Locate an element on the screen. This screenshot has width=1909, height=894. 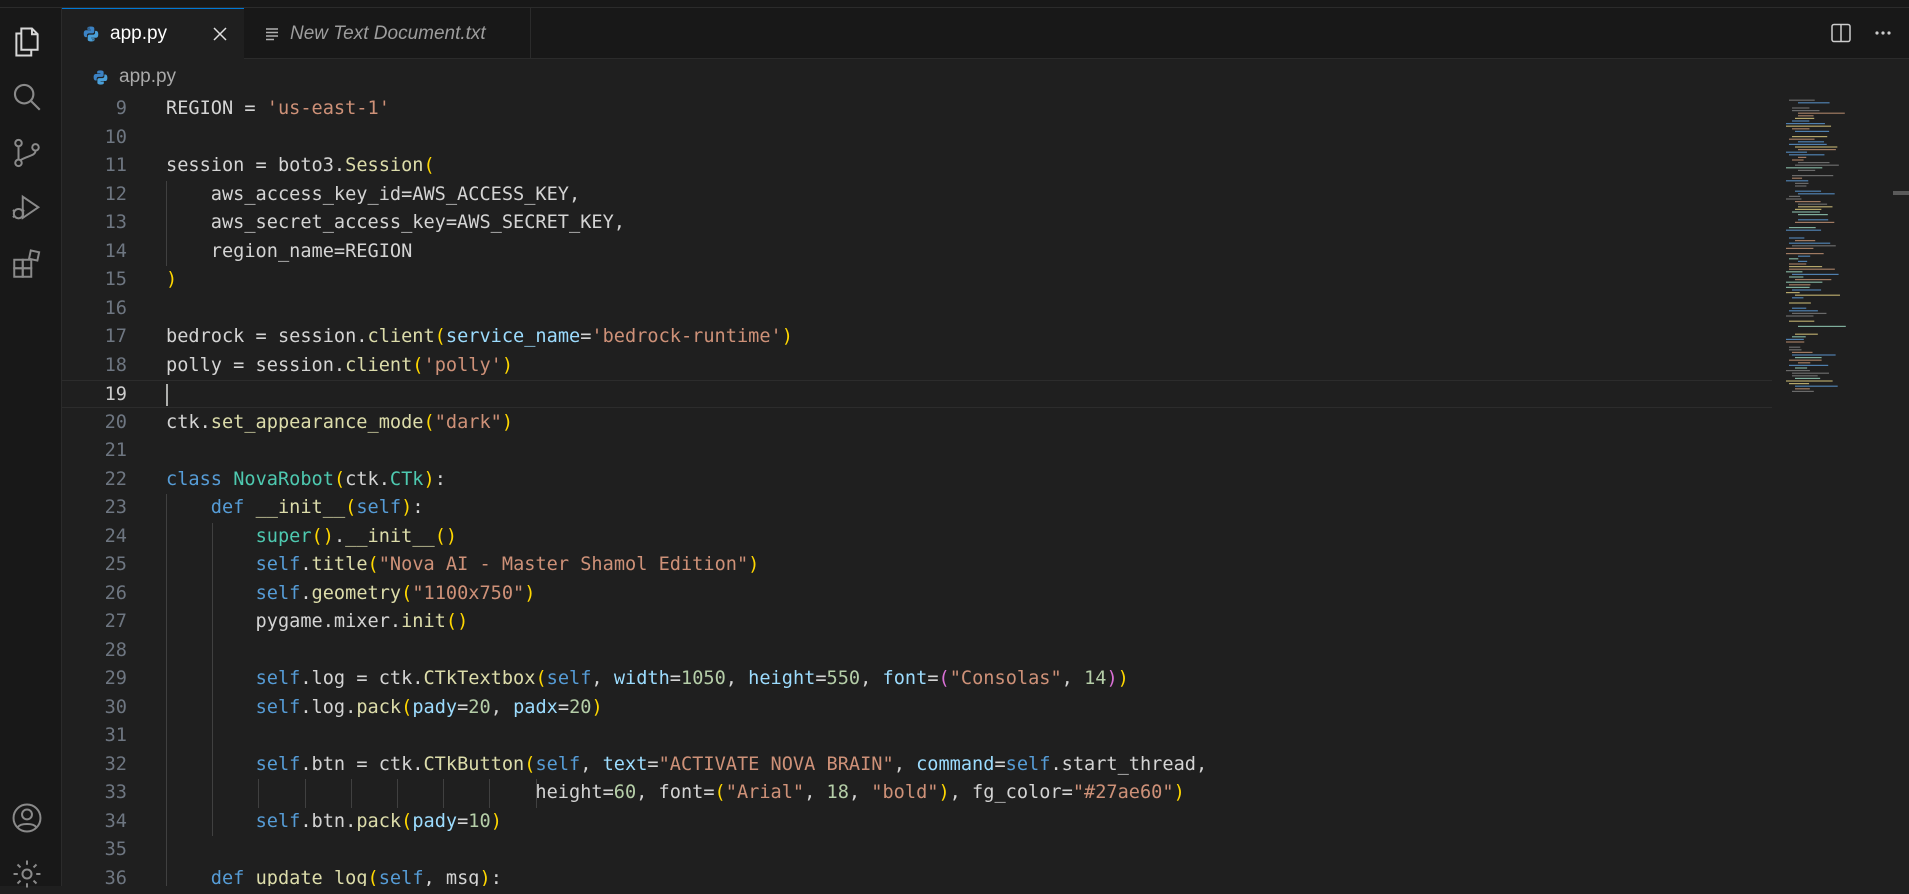
code-line: 18 polly = session.client('polly') is located at coordinates (917, 366).